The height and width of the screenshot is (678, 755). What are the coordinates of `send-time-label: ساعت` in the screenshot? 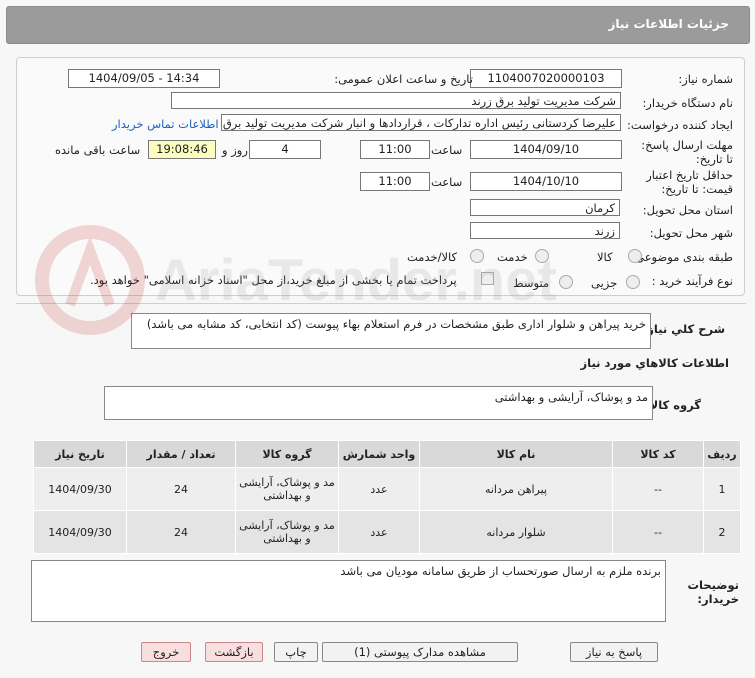 It's located at (447, 150).